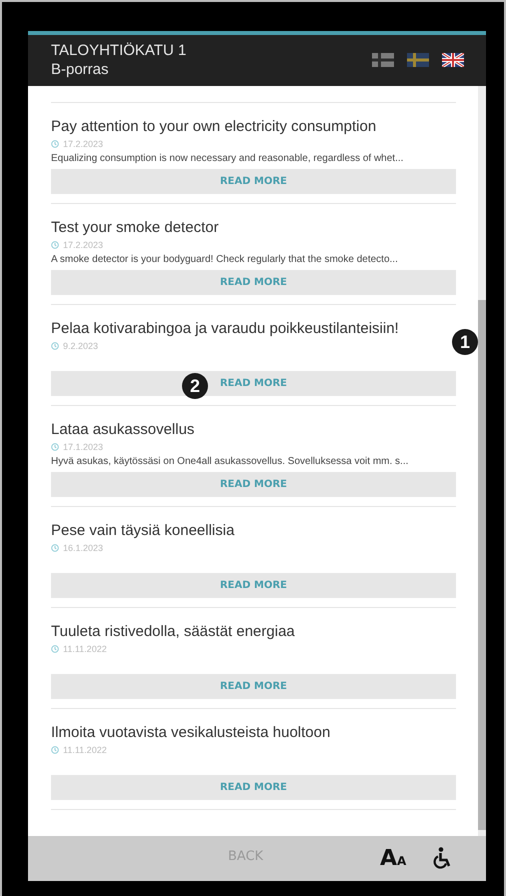 This screenshot has height=896, width=506. I want to click on news-title: Tuuleta ristivedolla, säästät energiaa, so click(173, 632).